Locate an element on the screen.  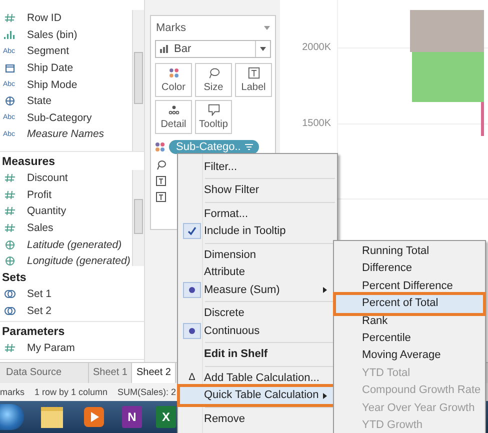
menu-item: Continuous is located at coordinates (257, 331).